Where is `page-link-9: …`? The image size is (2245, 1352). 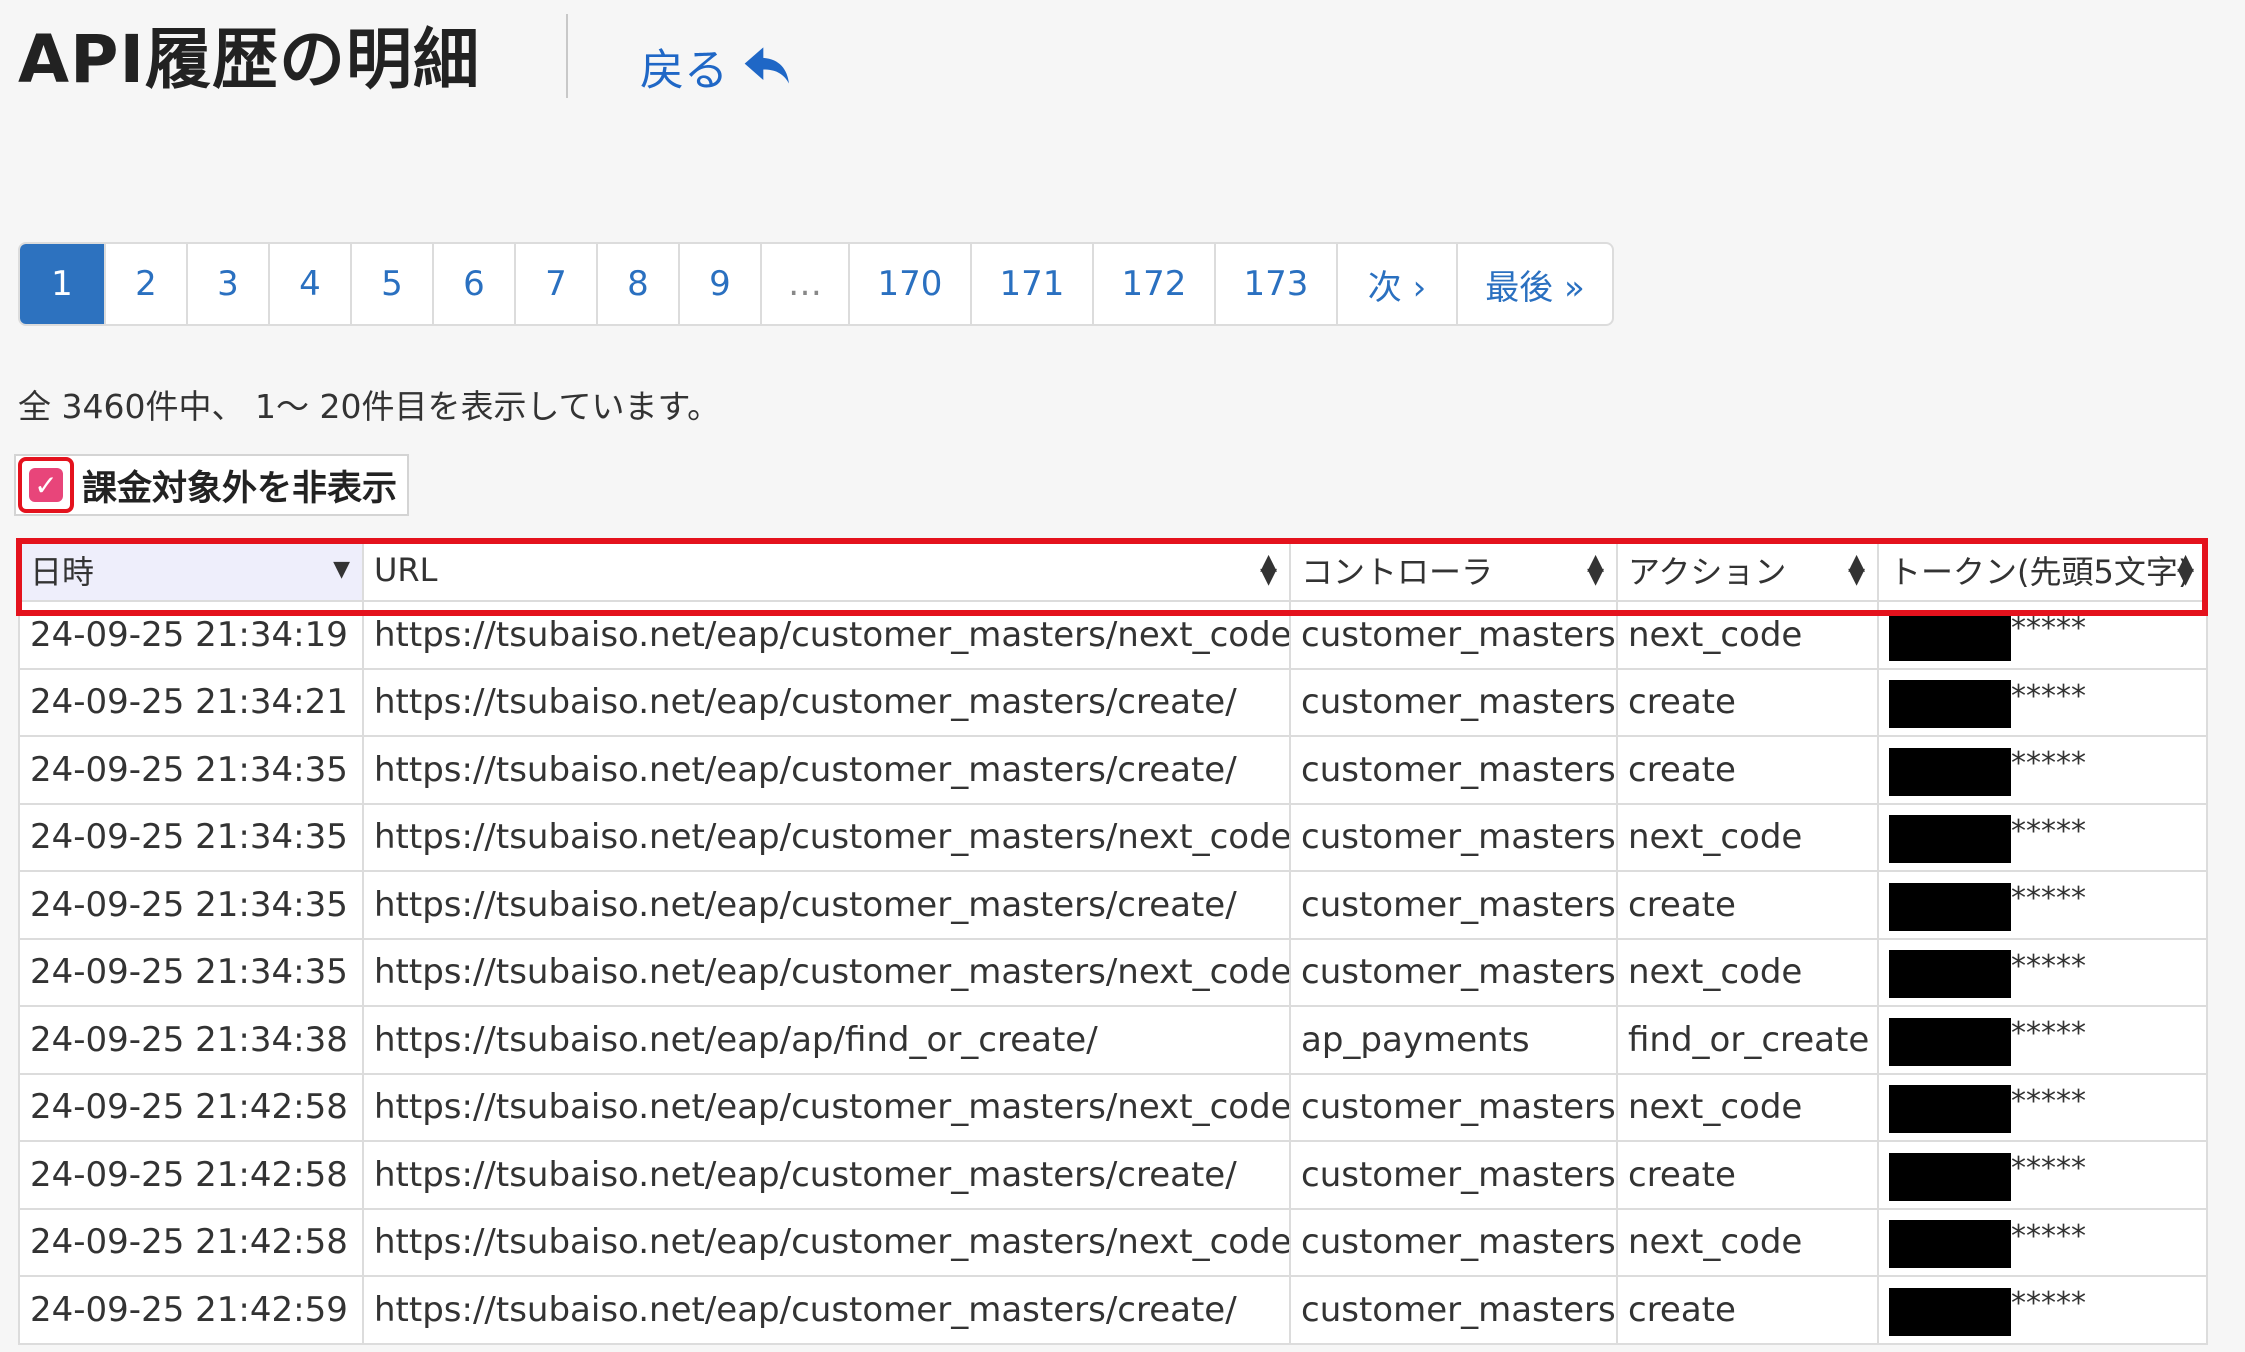 page-link-9: … is located at coordinates (804, 284).